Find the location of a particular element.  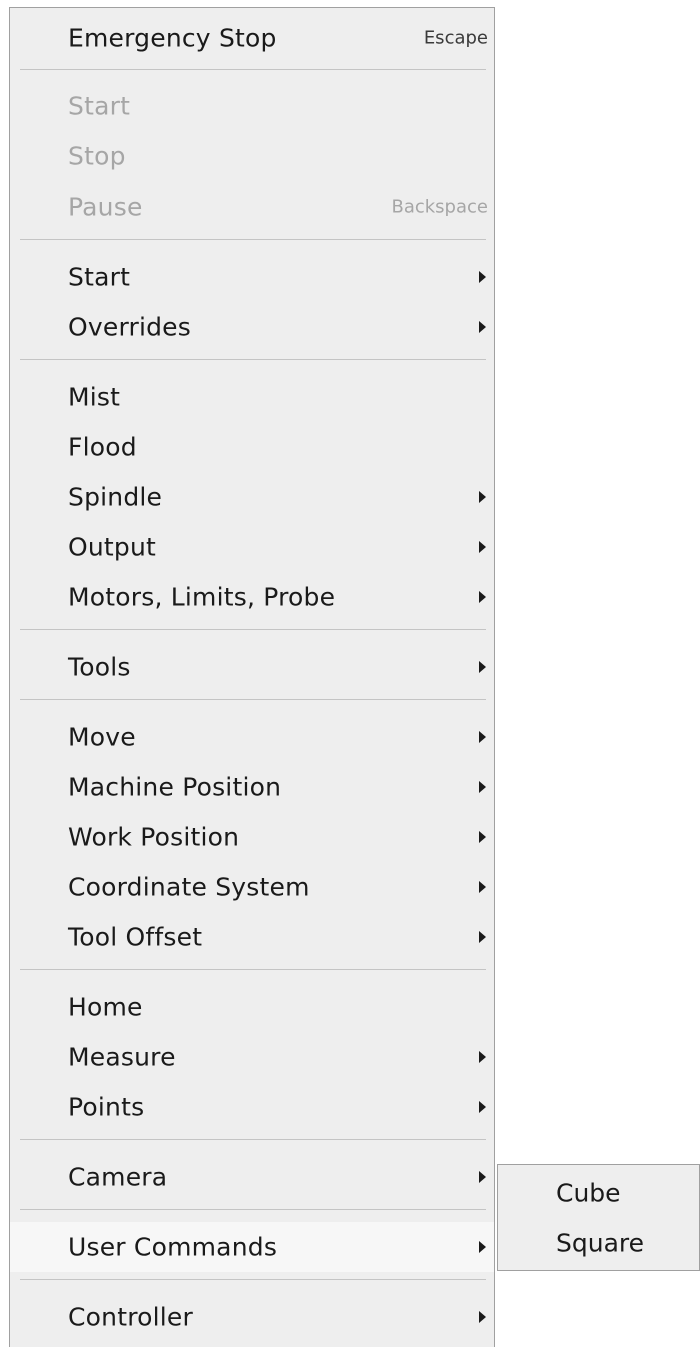

menu-item-pause-disabled: Pause Backspace is located at coordinates (252, 207).